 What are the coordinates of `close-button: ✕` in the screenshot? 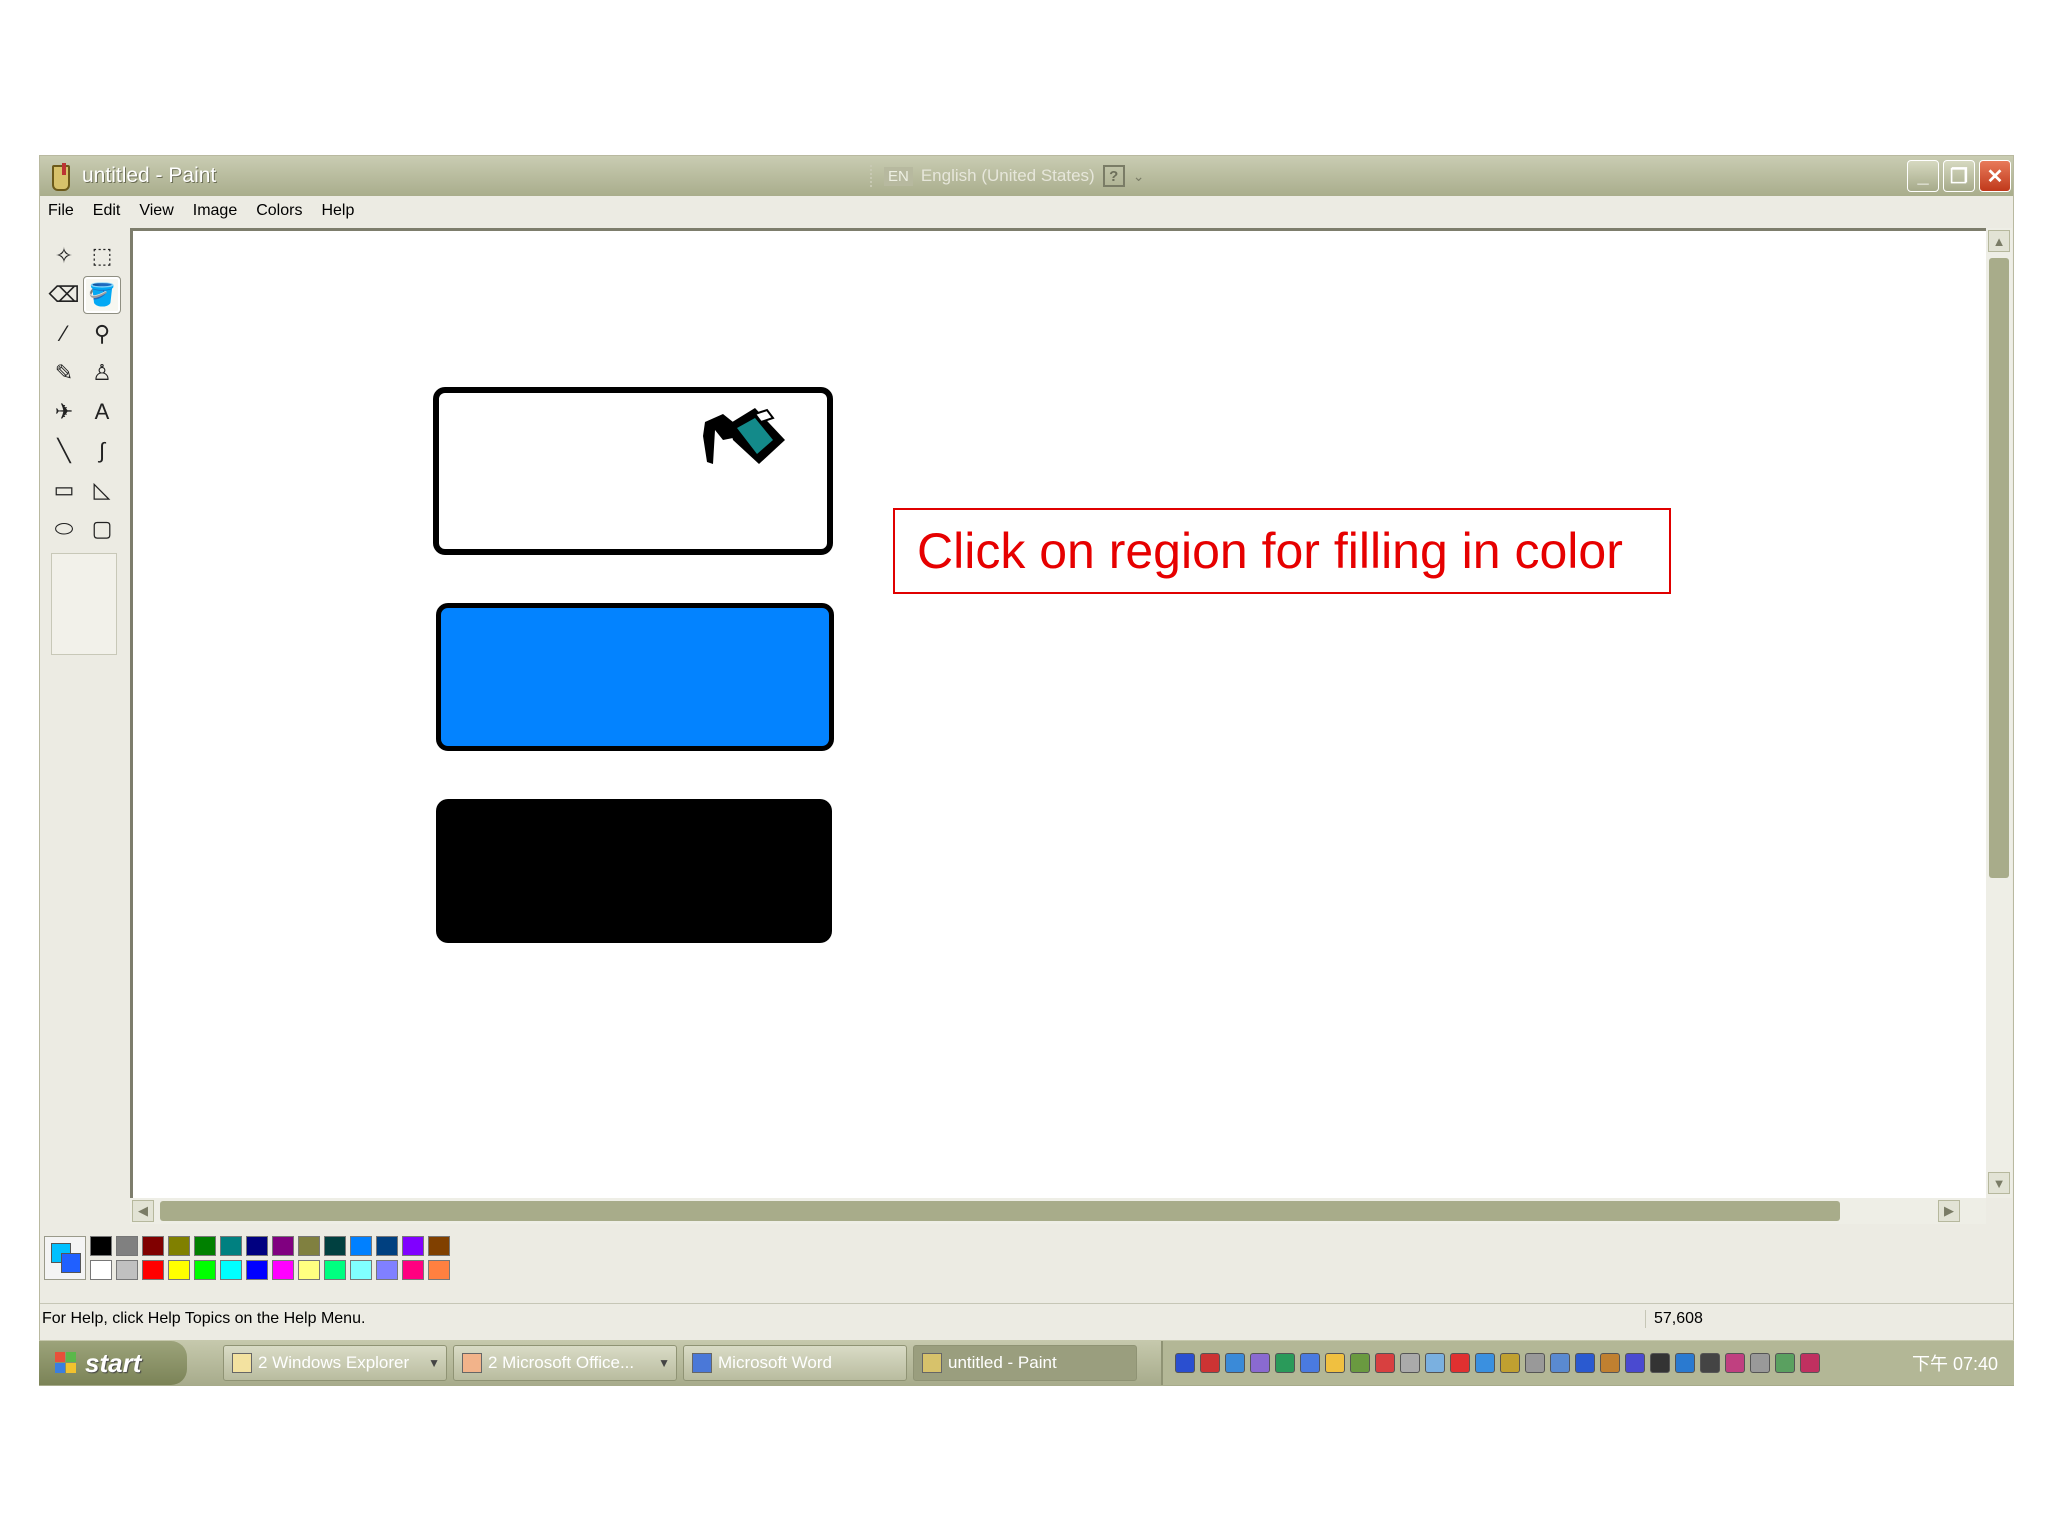 It's located at (1995, 176).